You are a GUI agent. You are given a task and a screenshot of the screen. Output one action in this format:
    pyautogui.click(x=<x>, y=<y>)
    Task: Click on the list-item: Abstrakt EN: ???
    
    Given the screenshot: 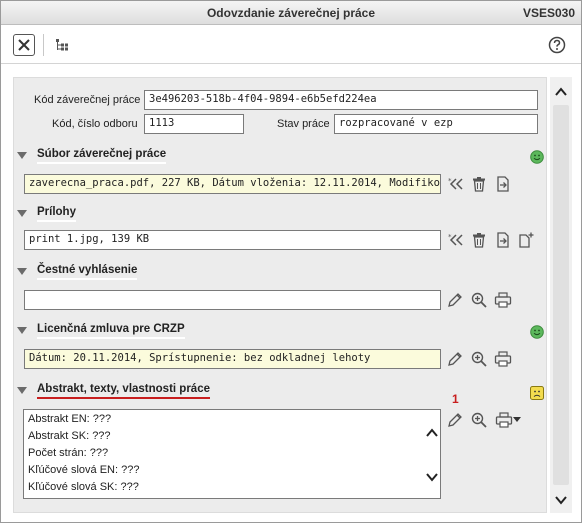 What is the action you would take?
    pyautogui.click(x=70, y=419)
    